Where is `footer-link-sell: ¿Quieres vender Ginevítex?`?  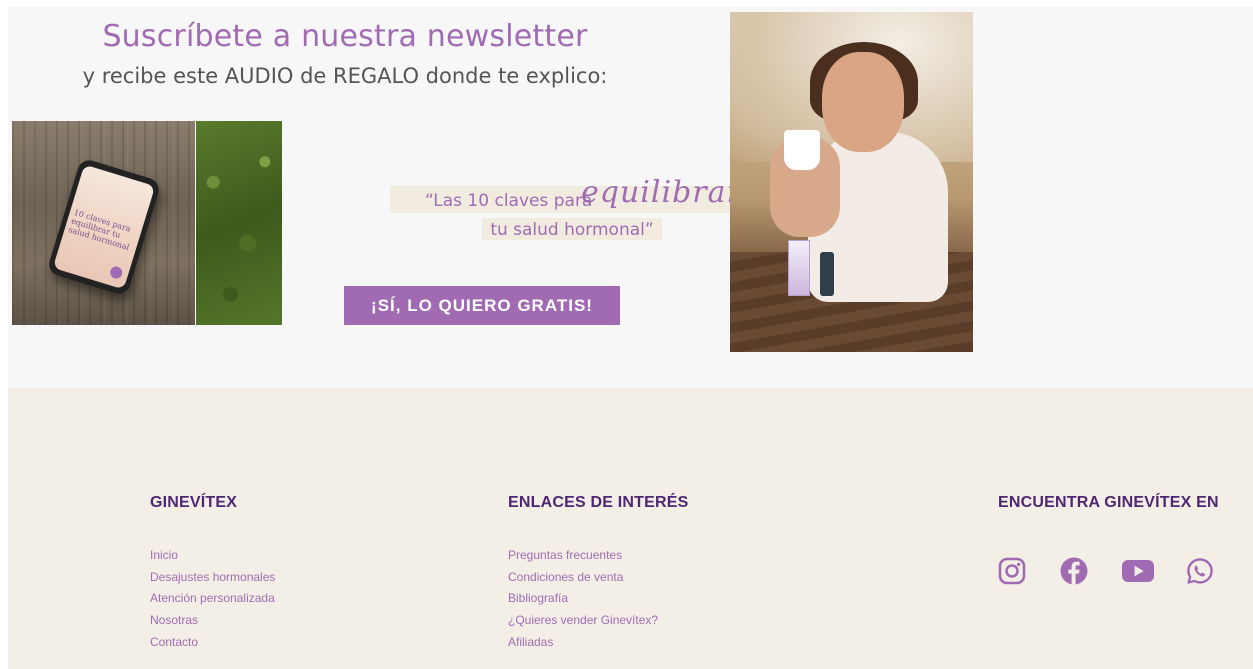
footer-link-sell: ¿Quieres vender Ginevítex? is located at coordinates (583, 620).